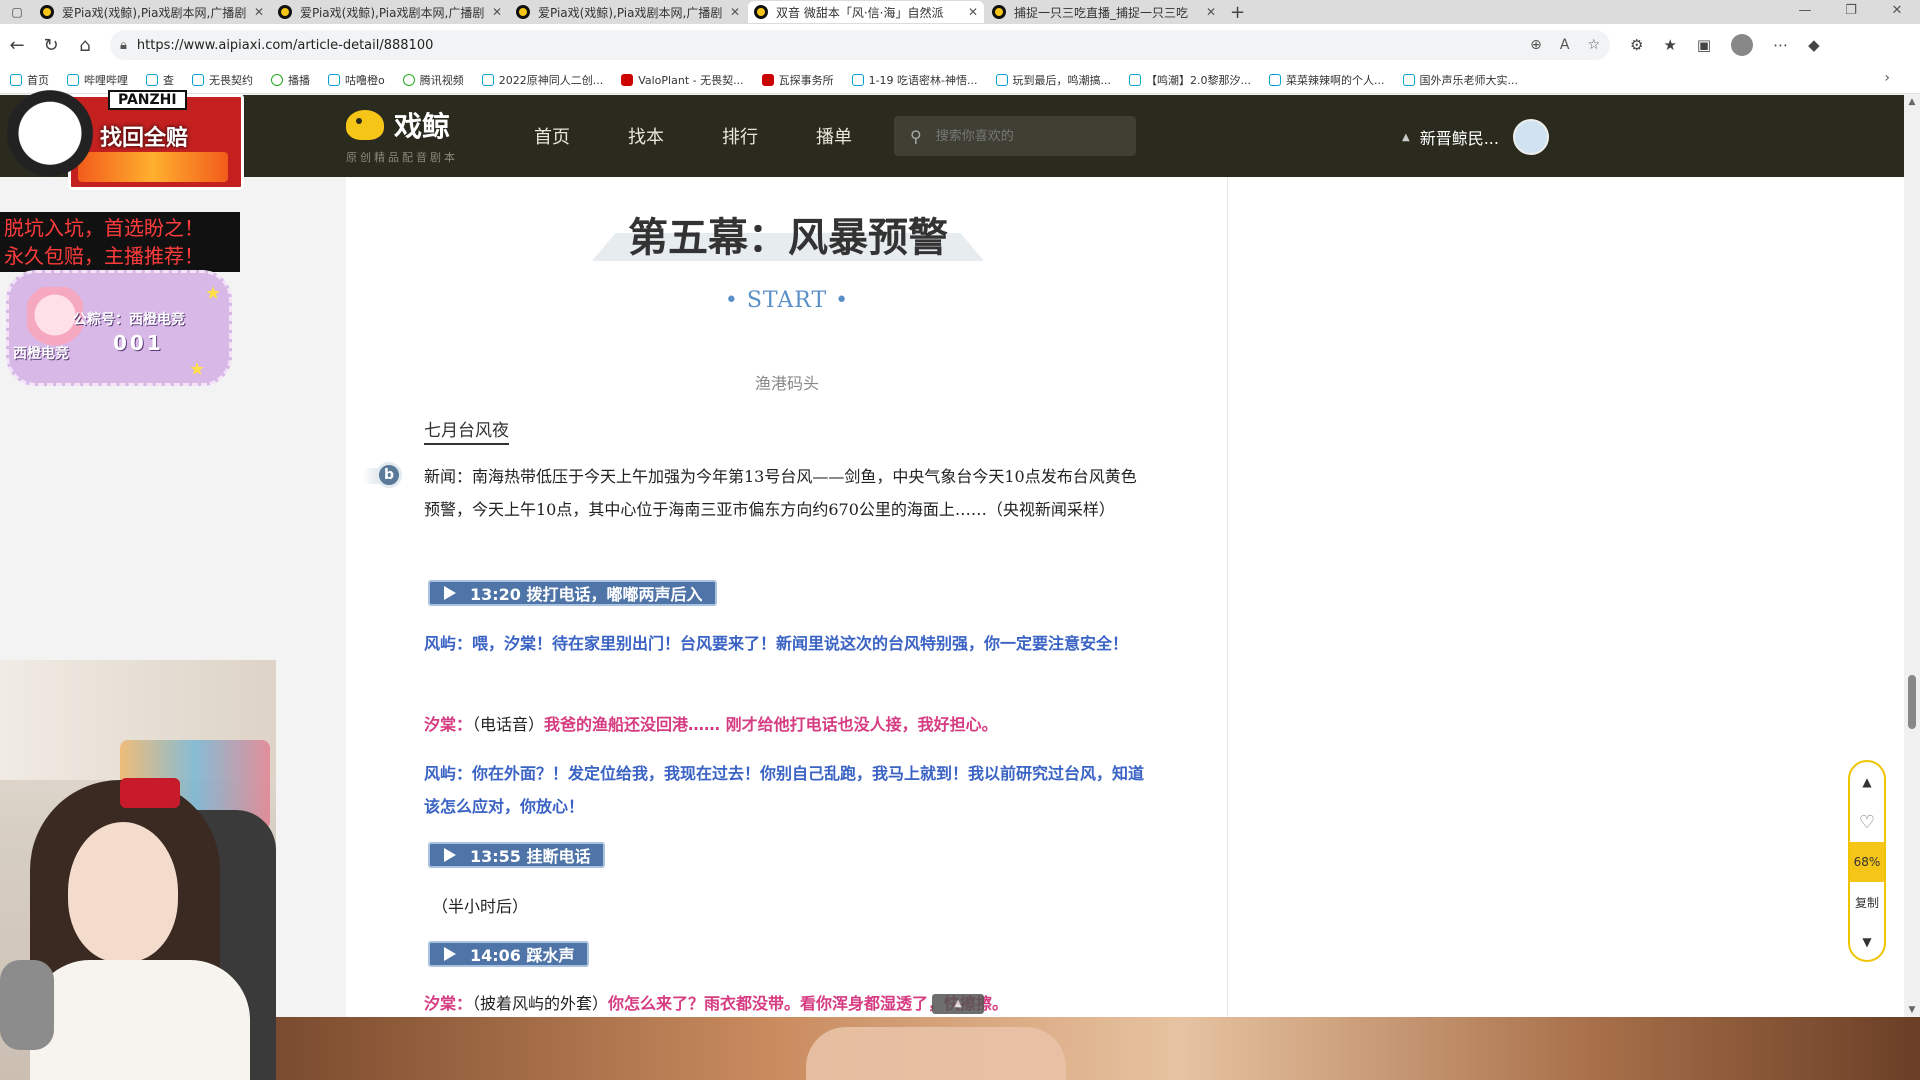 This screenshot has height=1080, width=1920. I want to click on bookmark-item: 播播, so click(290, 80).